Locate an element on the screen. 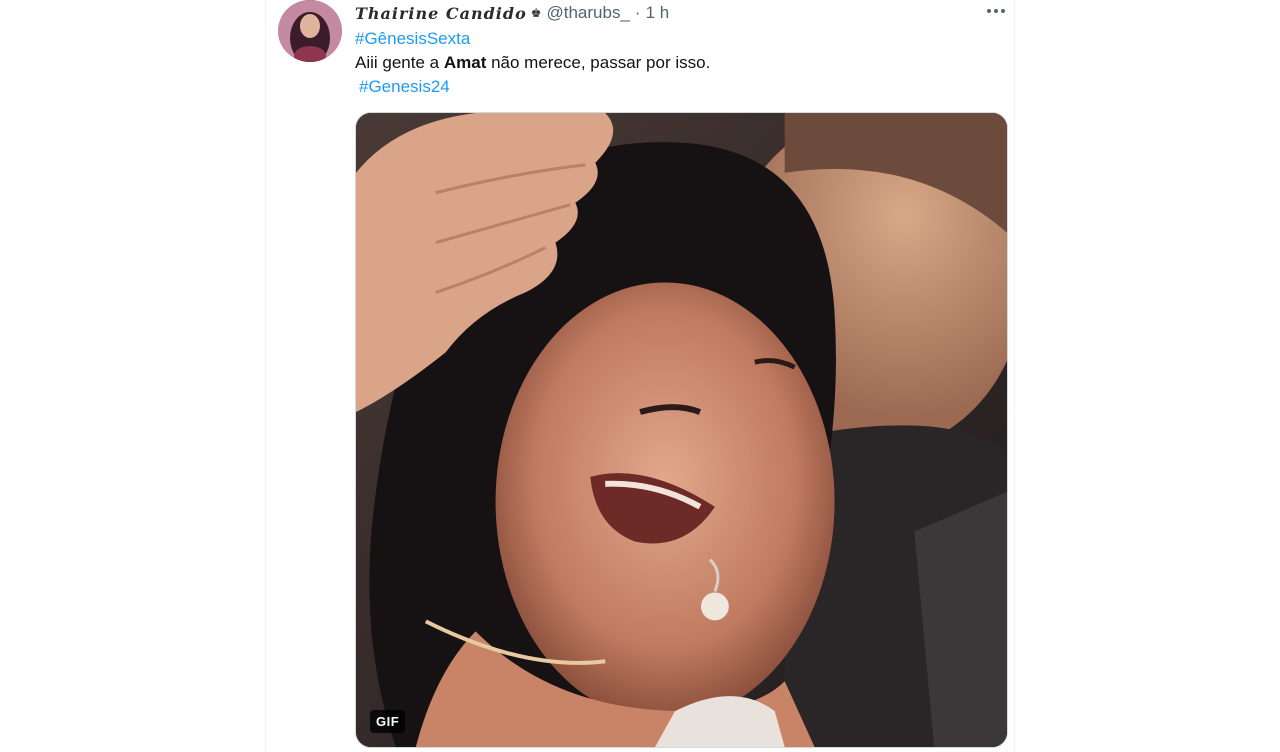  tweet-text-line-1: #GênesisSexta is located at coordinates (412, 39).